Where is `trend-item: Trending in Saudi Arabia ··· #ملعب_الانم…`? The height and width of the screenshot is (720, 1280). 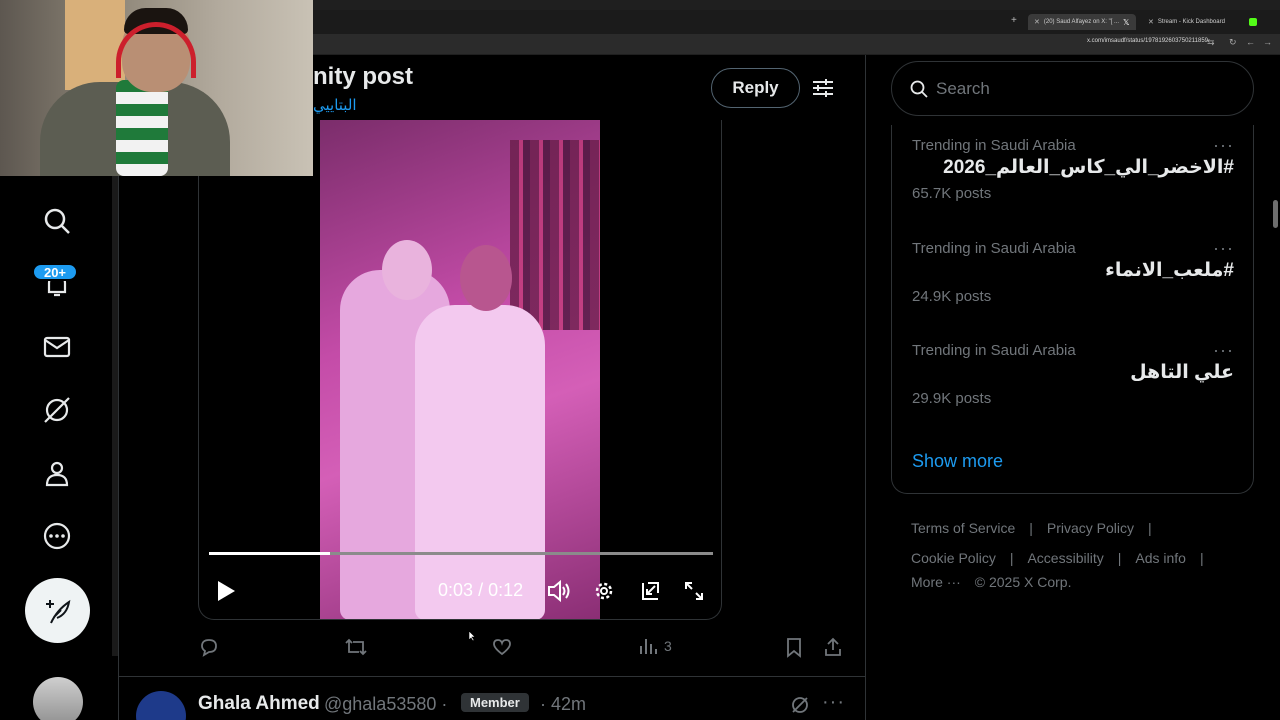
trend-item: Trending in Saudi Arabia ··· #ملعب_الانم… is located at coordinates (1073, 271).